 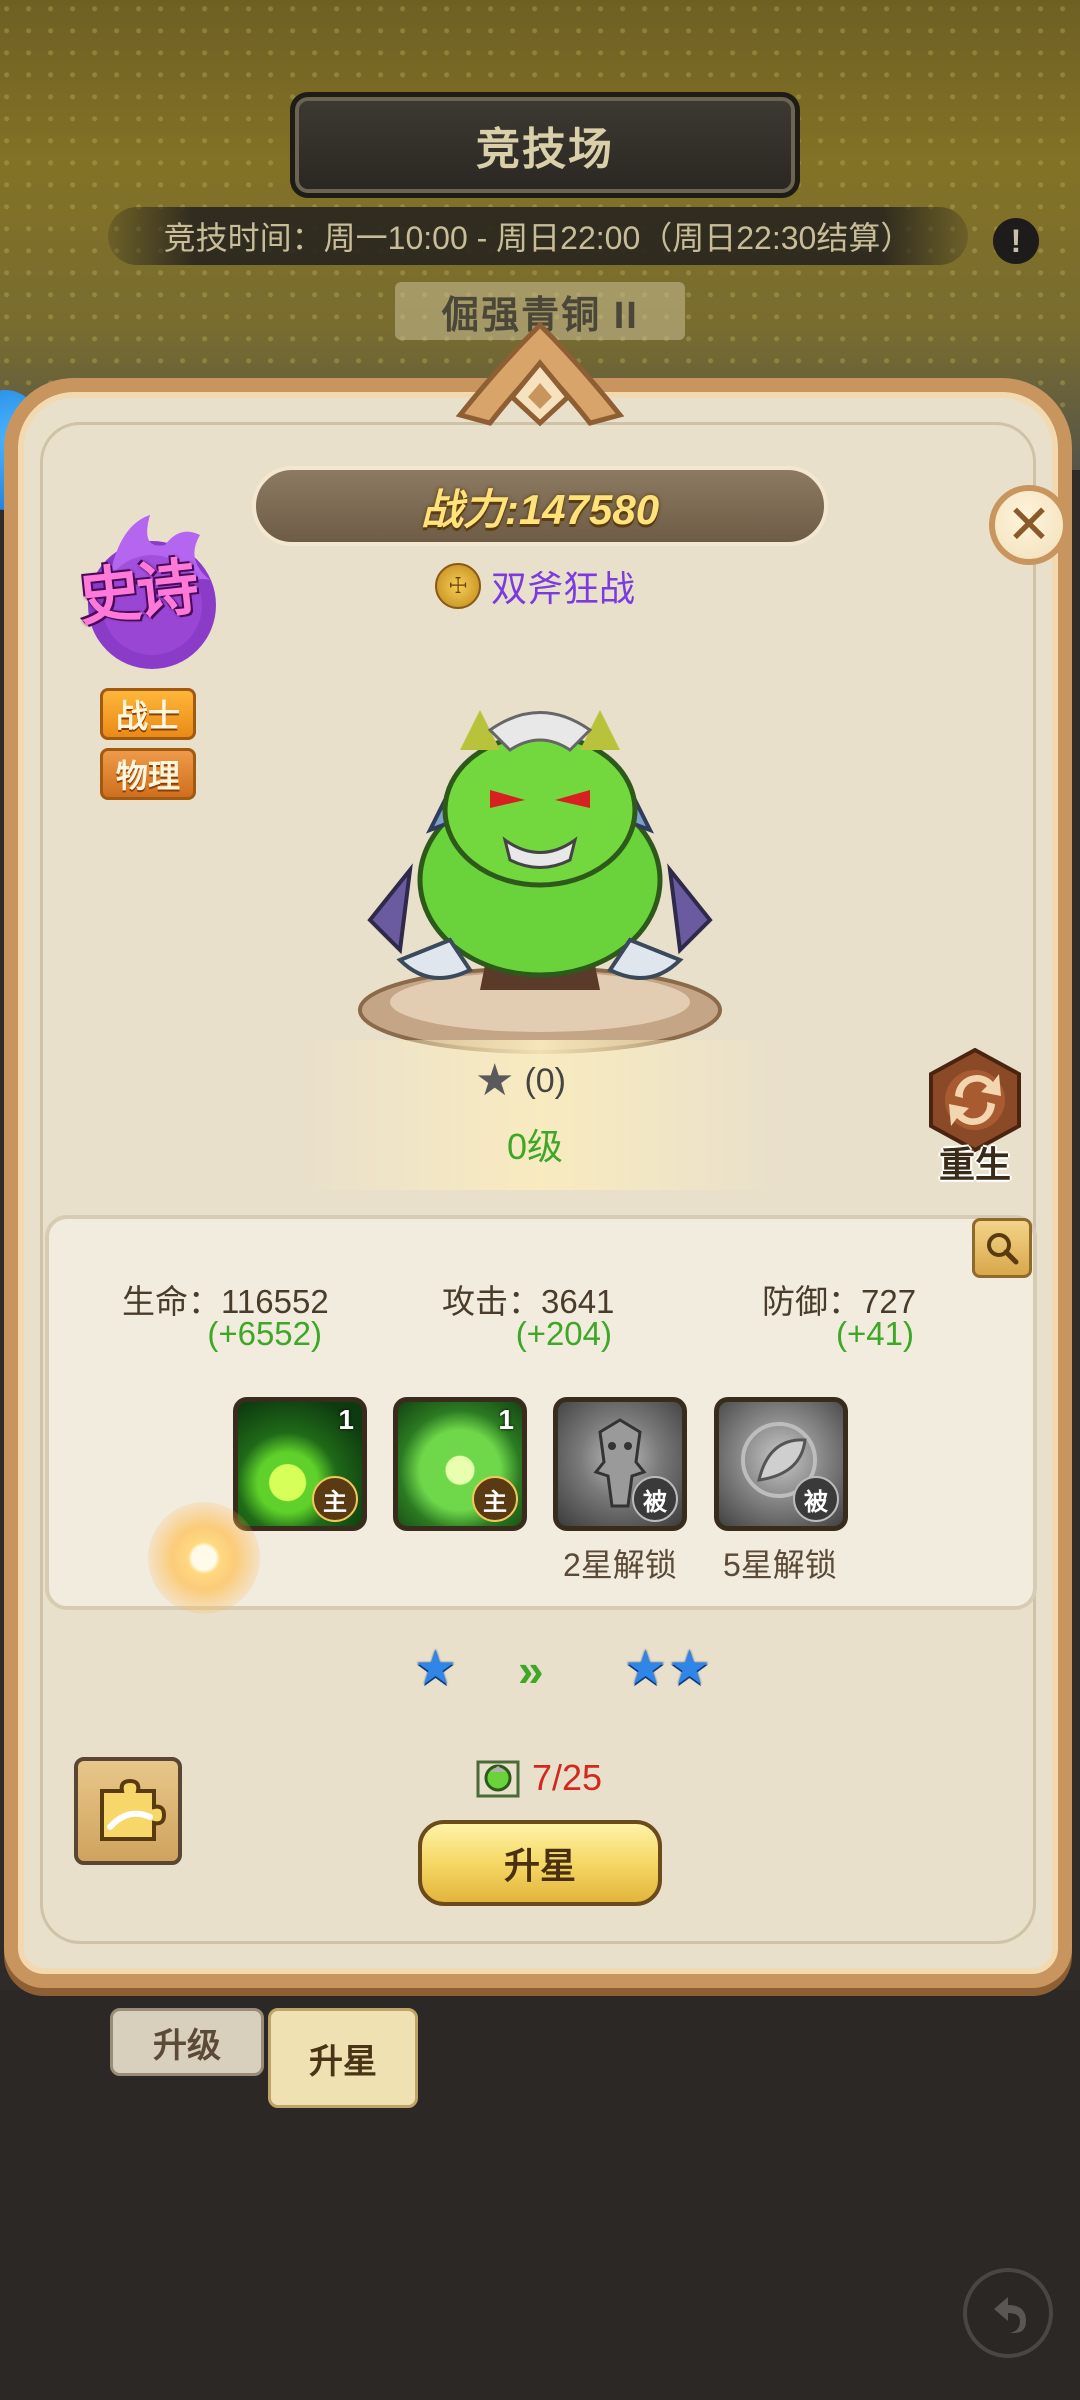 I want to click on combat-power-bar: 战力:147580, so click(x=540, y=506).